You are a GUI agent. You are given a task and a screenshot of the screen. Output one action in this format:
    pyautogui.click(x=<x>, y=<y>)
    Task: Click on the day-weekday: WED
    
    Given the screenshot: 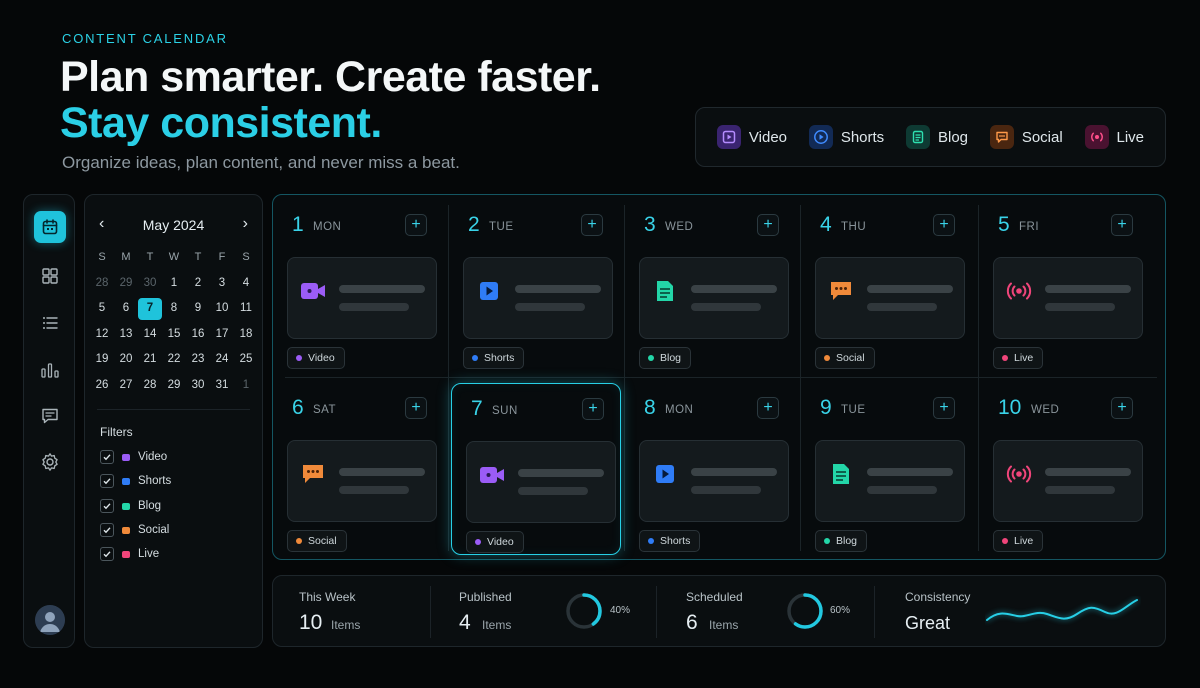 What is the action you would take?
    pyautogui.click(x=679, y=227)
    